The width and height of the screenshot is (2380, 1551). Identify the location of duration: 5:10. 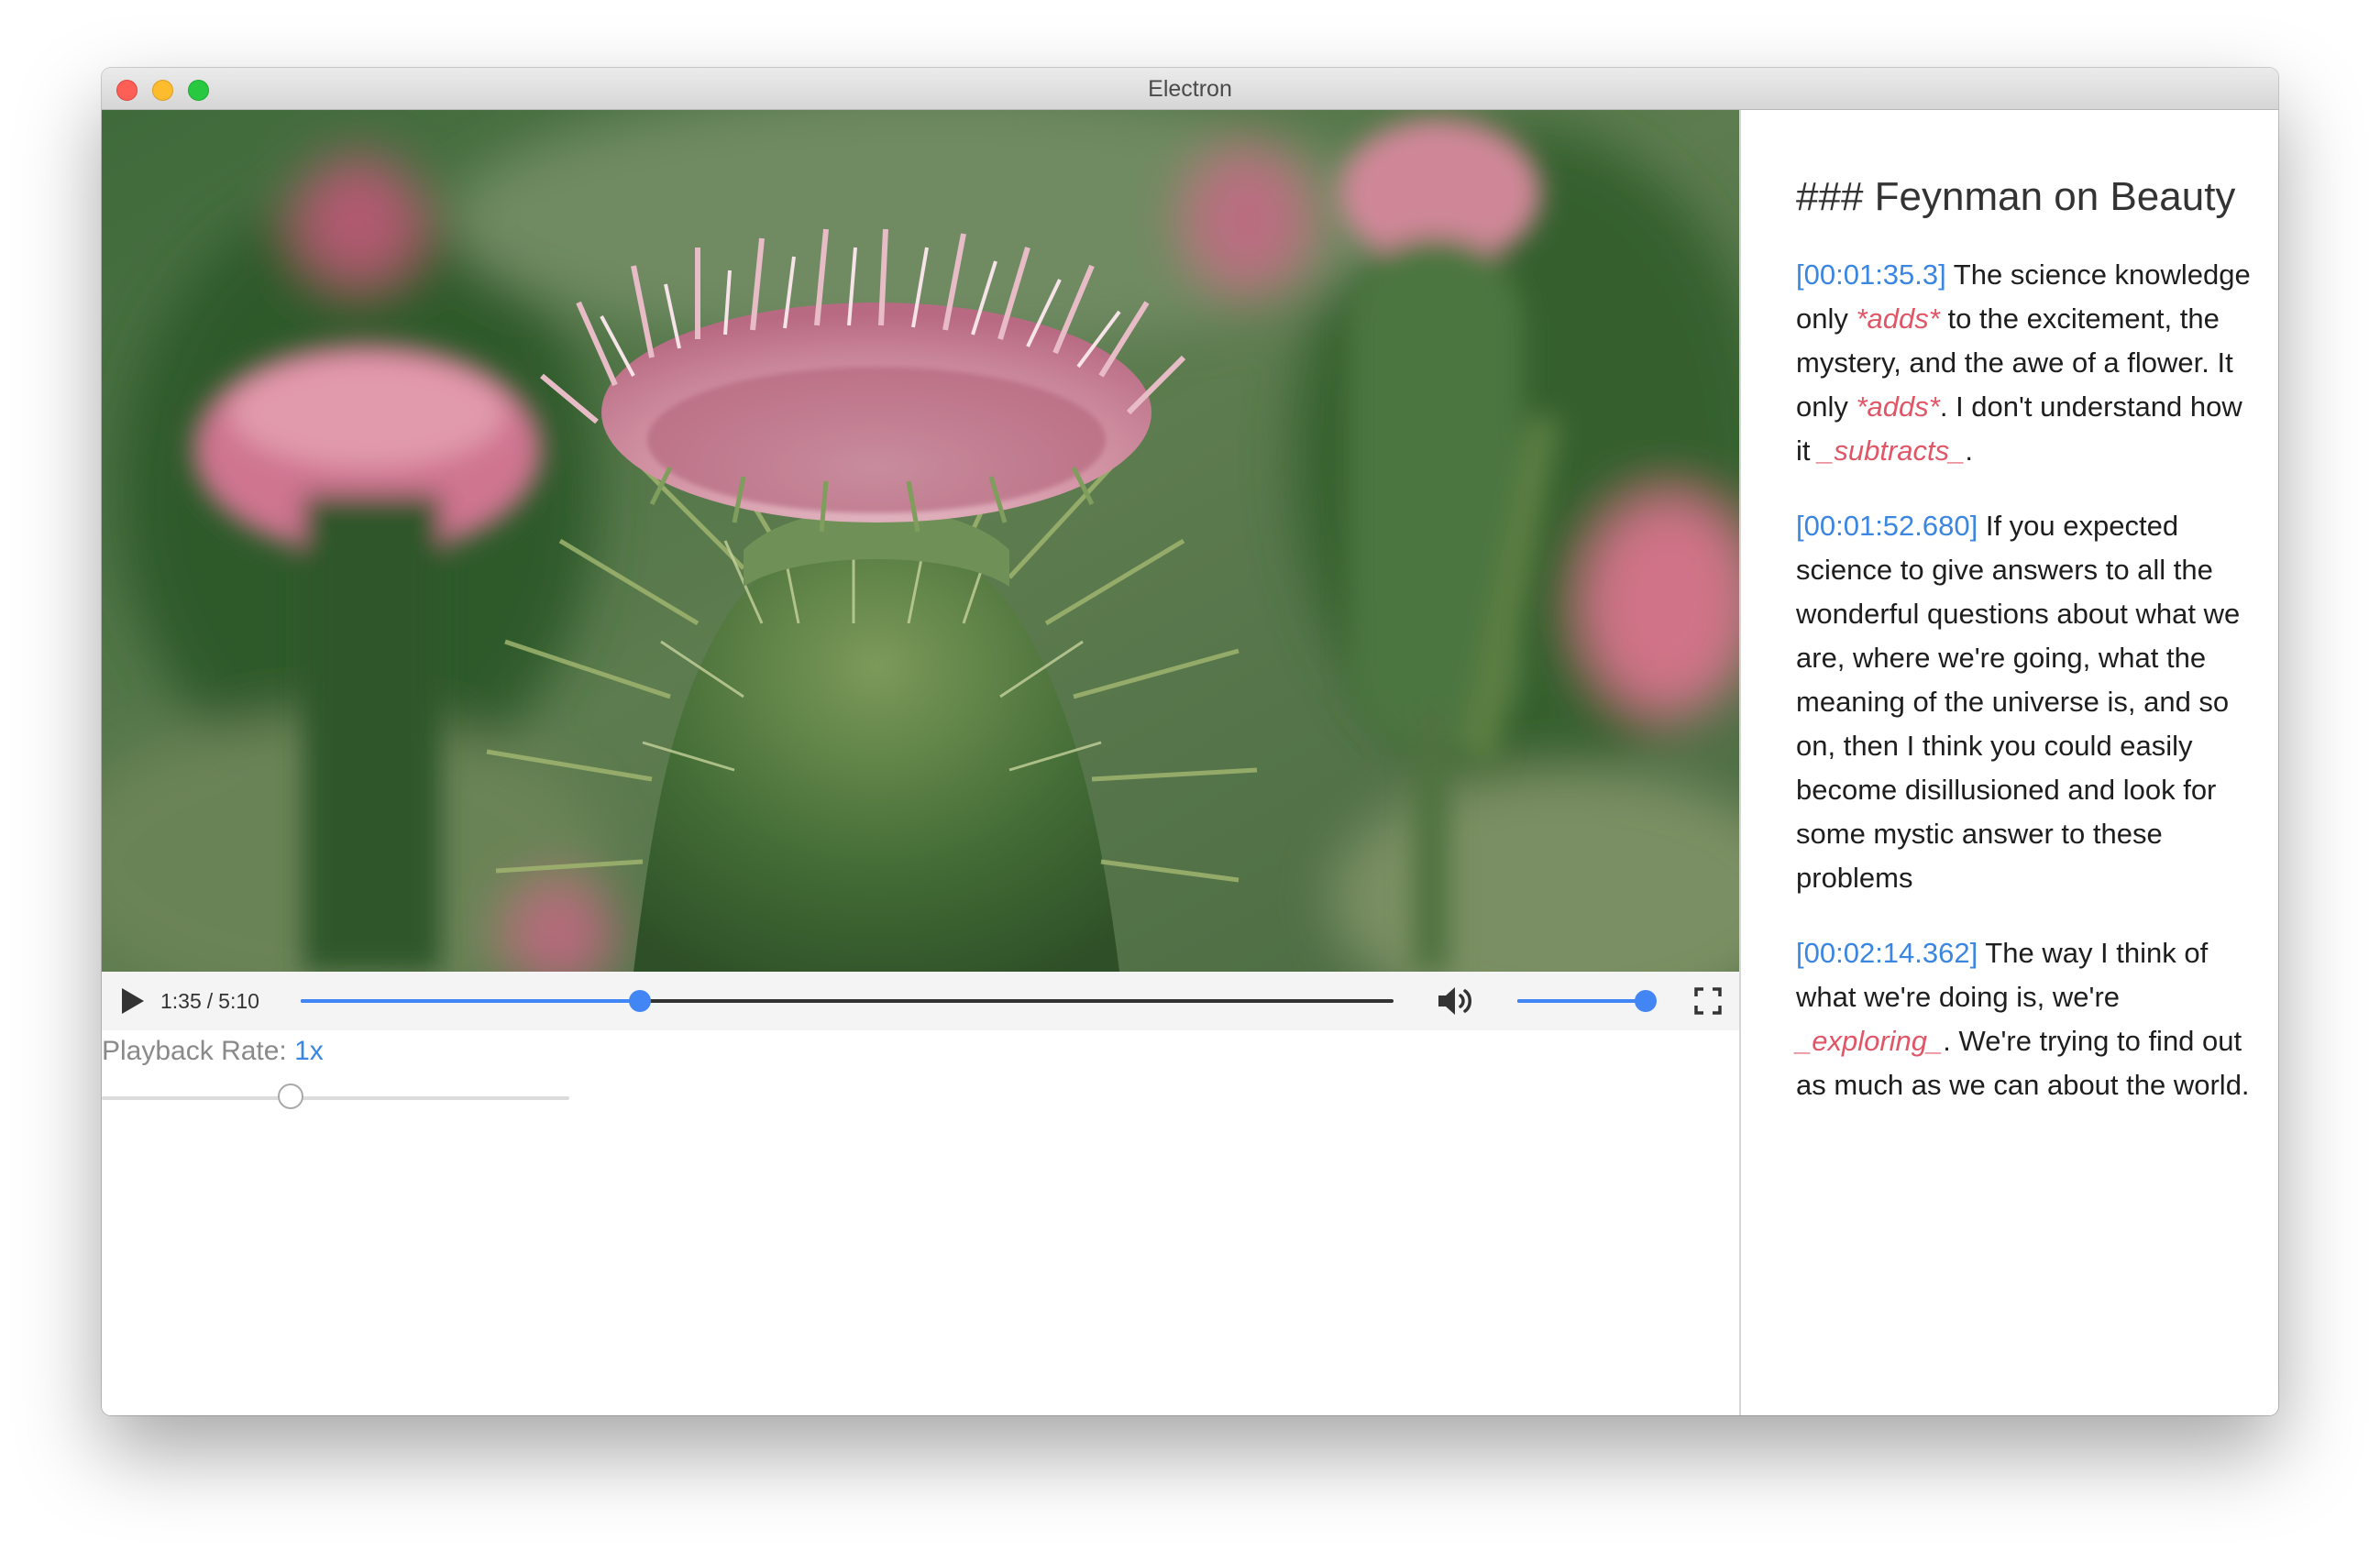
(238, 1001).